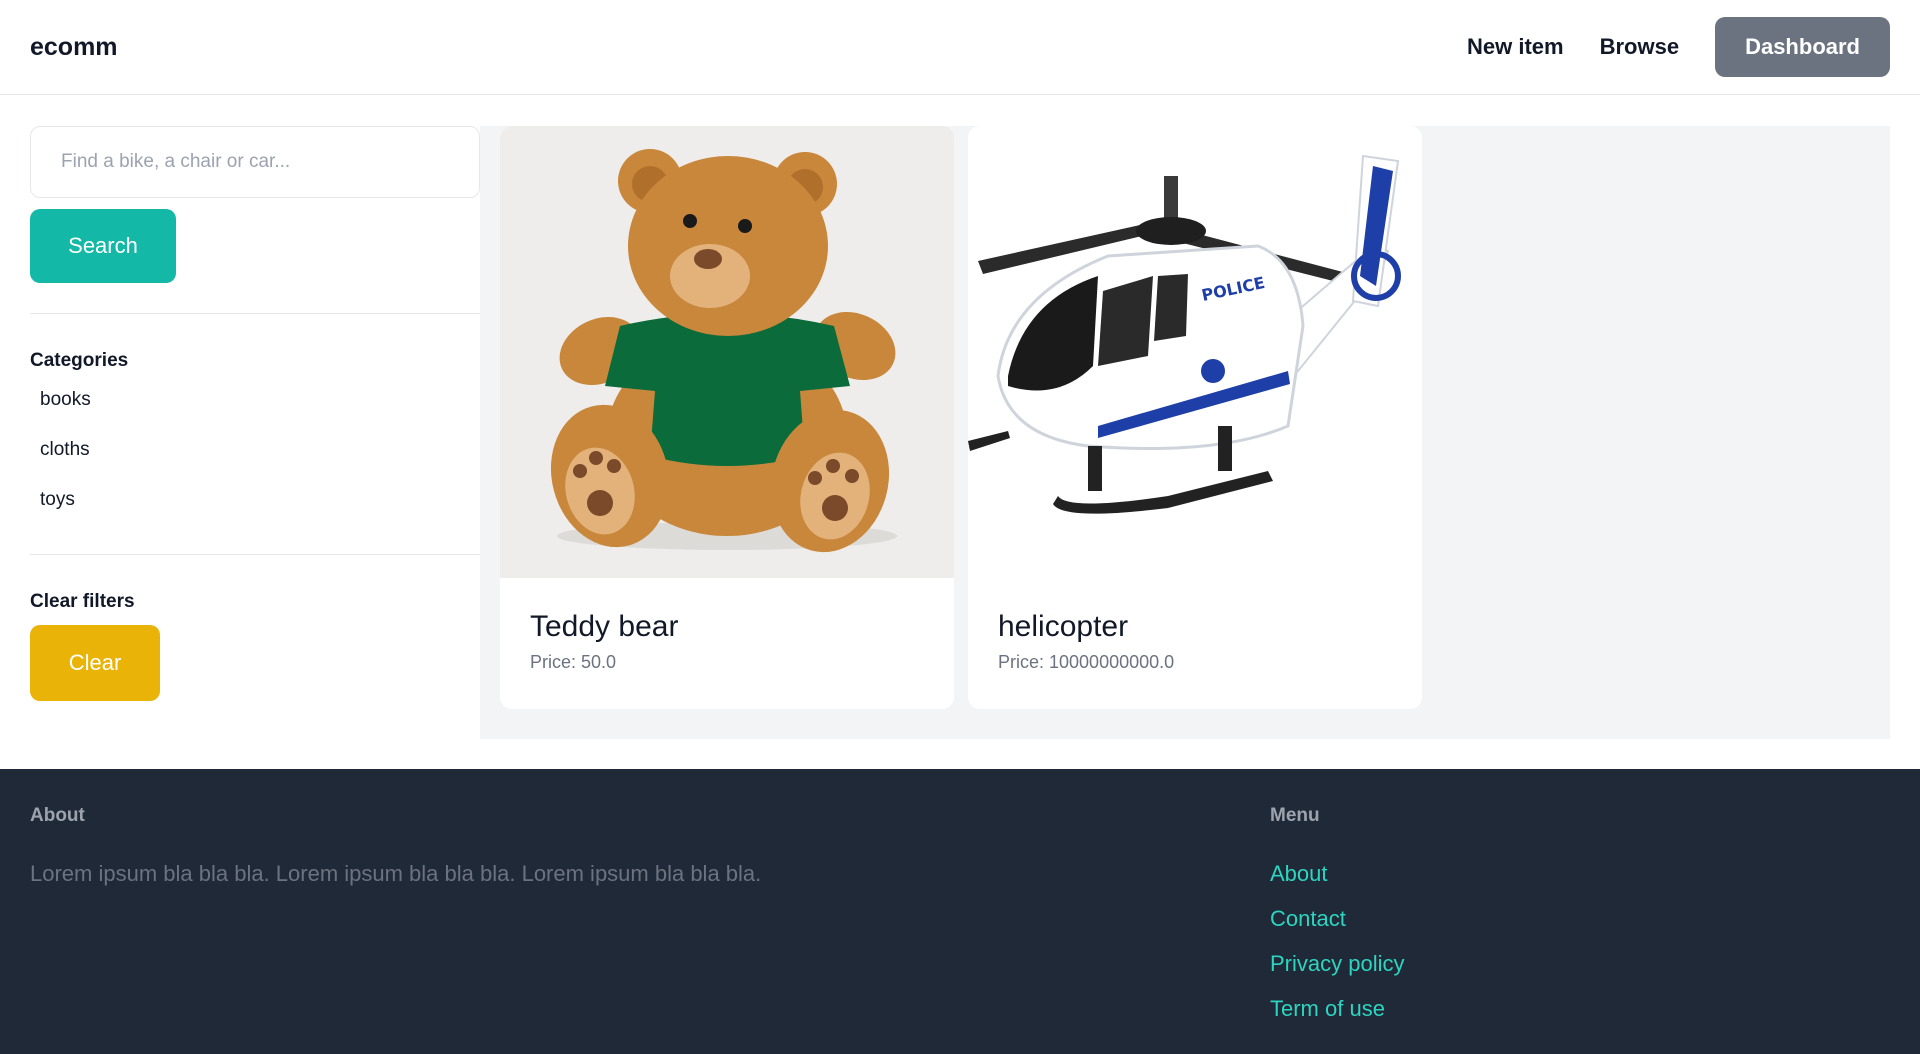 Image resolution: width=1920 pixels, height=1054 pixels. Describe the element at coordinates (1086, 662) in the screenshot. I see `product-price: Price: 10000000000.0` at that location.